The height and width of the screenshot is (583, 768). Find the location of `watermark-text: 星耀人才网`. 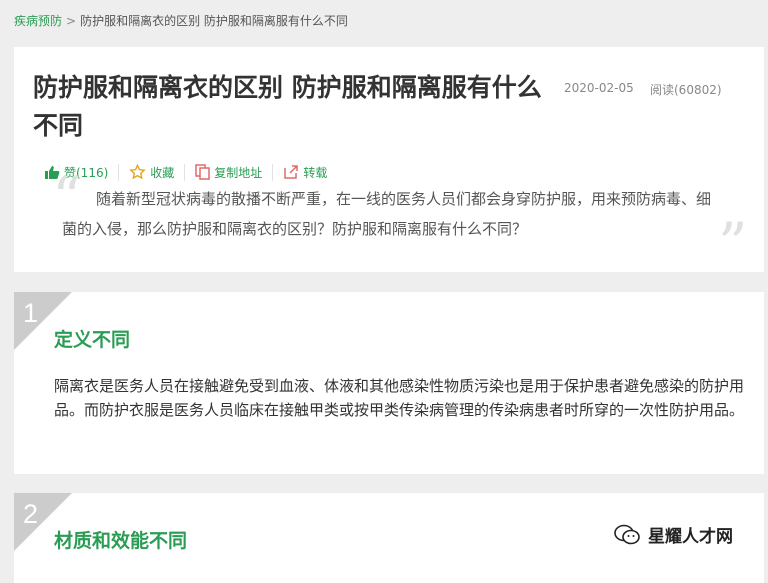

watermark-text: 星耀人才网 is located at coordinates (690, 537).